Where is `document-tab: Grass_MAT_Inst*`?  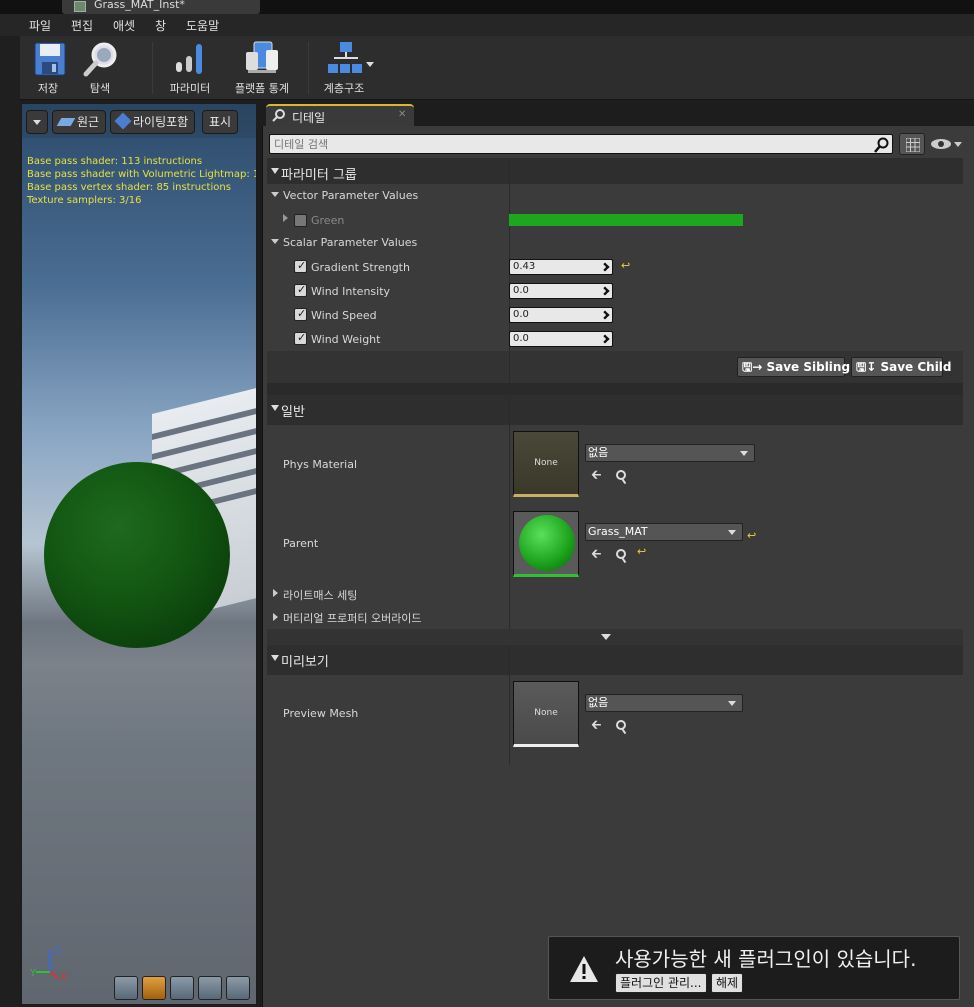
document-tab: Grass_MAT_Inst* is located at coordinates (161, 7).